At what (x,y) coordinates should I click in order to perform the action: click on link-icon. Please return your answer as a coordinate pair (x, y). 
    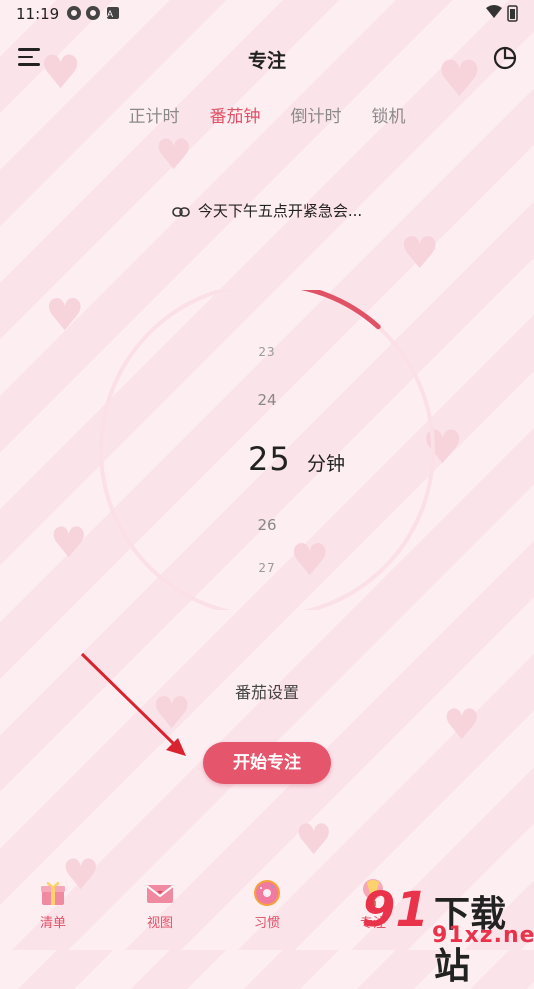
    Looking at the image, I should click on (181, 212).